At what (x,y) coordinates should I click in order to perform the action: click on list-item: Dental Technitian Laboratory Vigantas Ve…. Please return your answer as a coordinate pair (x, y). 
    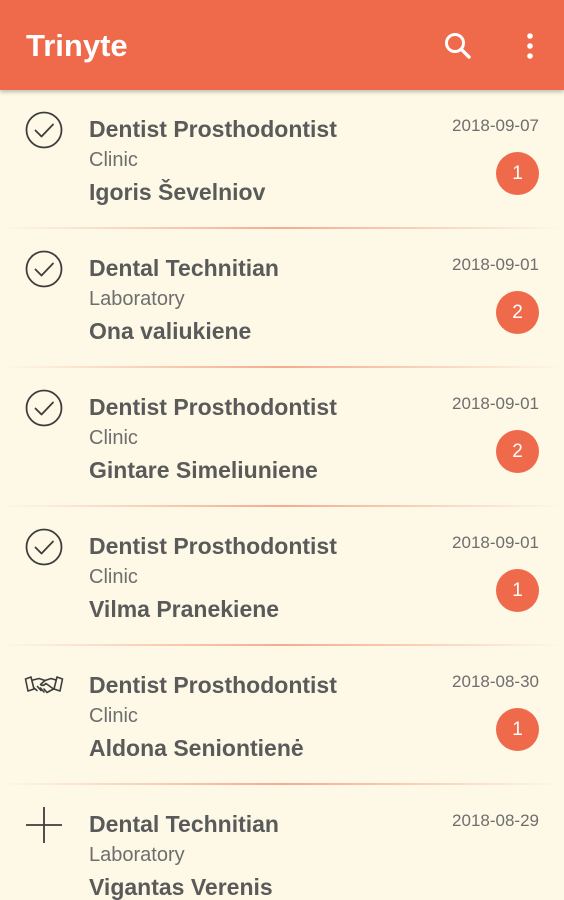
    Looking at the image, I should click on (282, 842).